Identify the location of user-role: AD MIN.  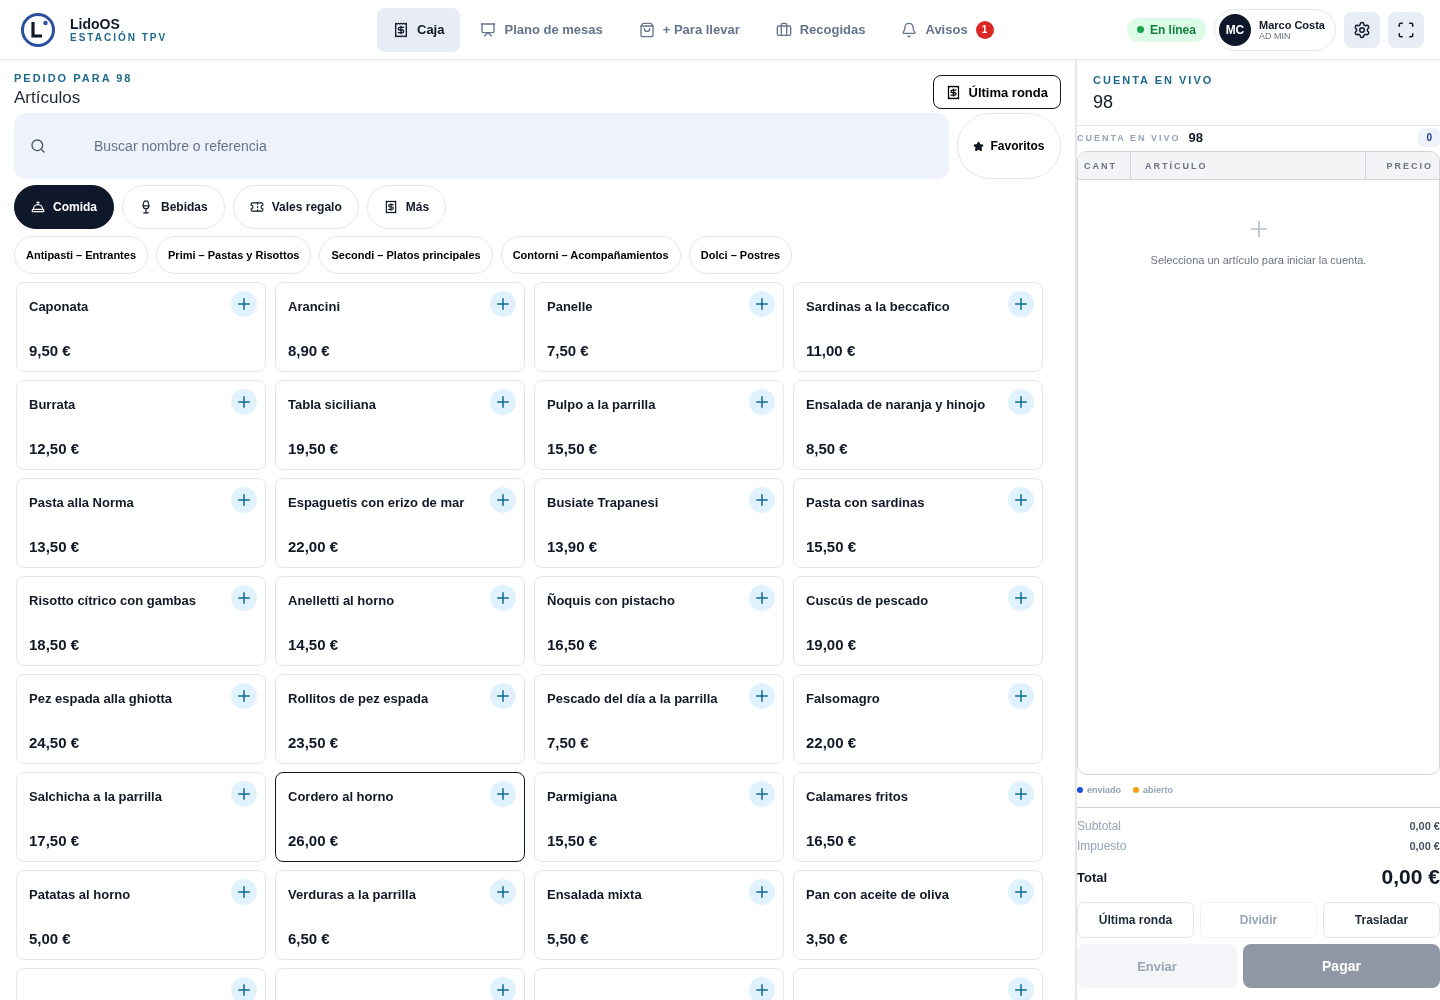
(1275, 35).